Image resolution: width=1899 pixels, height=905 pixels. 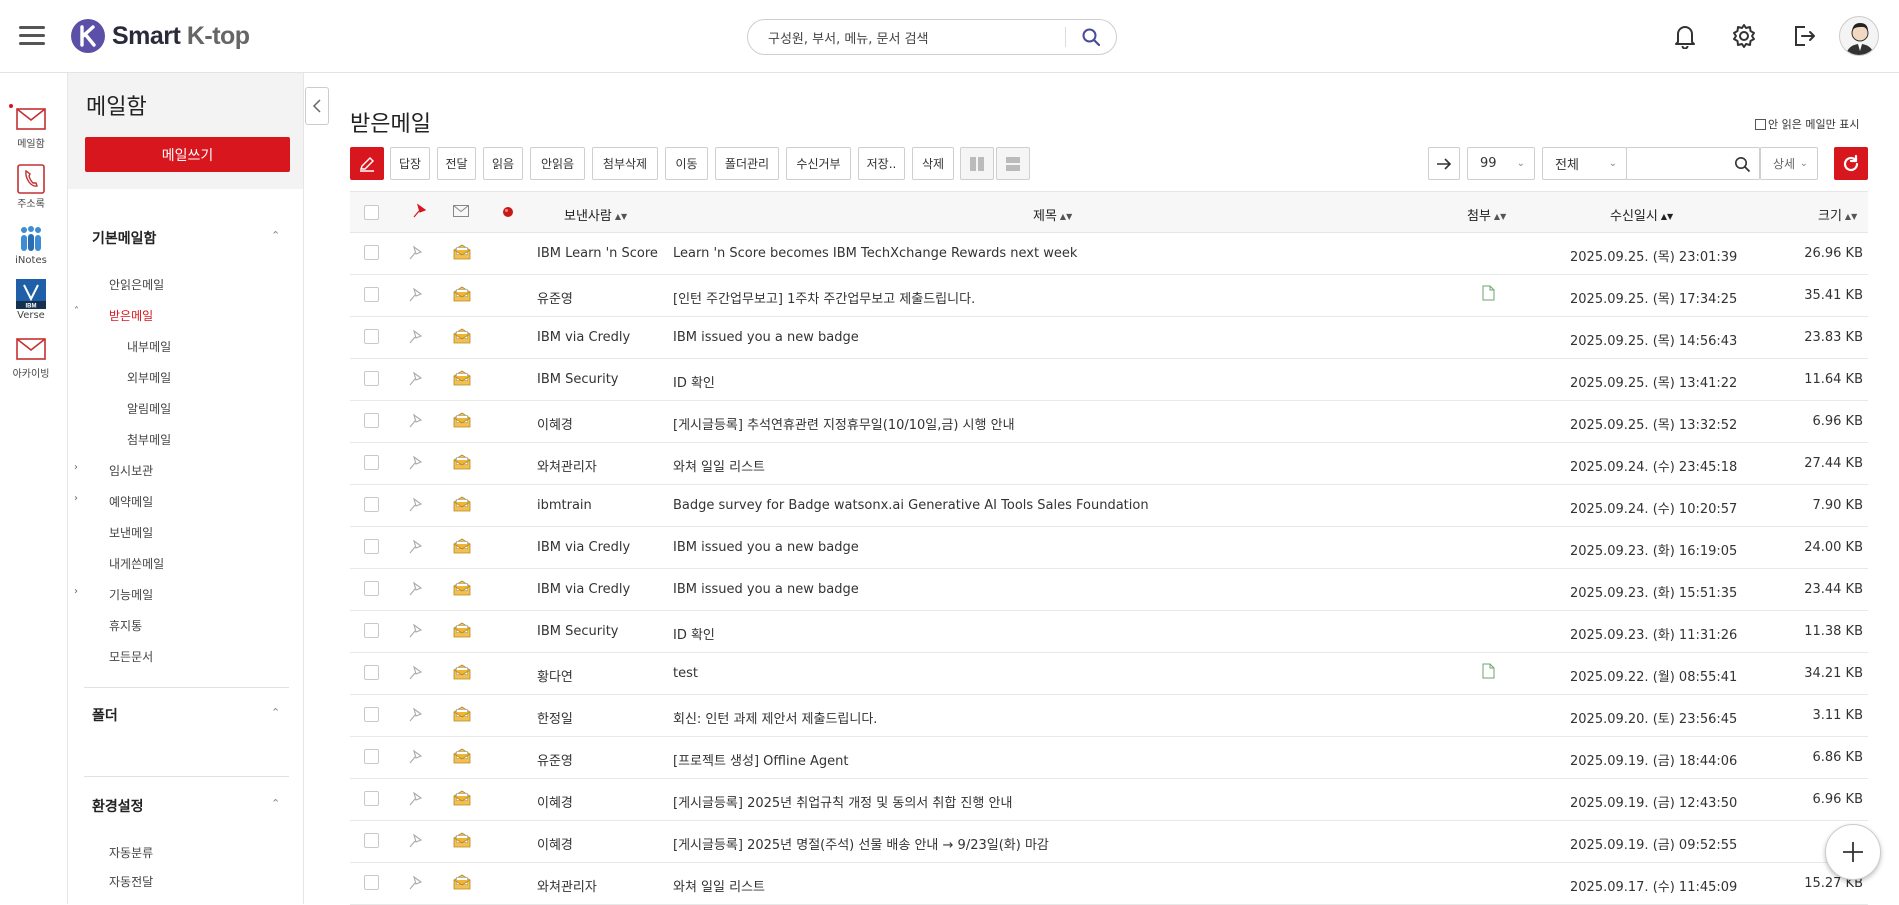 I want to click on go-to-button, so click(x=1444, y=163).